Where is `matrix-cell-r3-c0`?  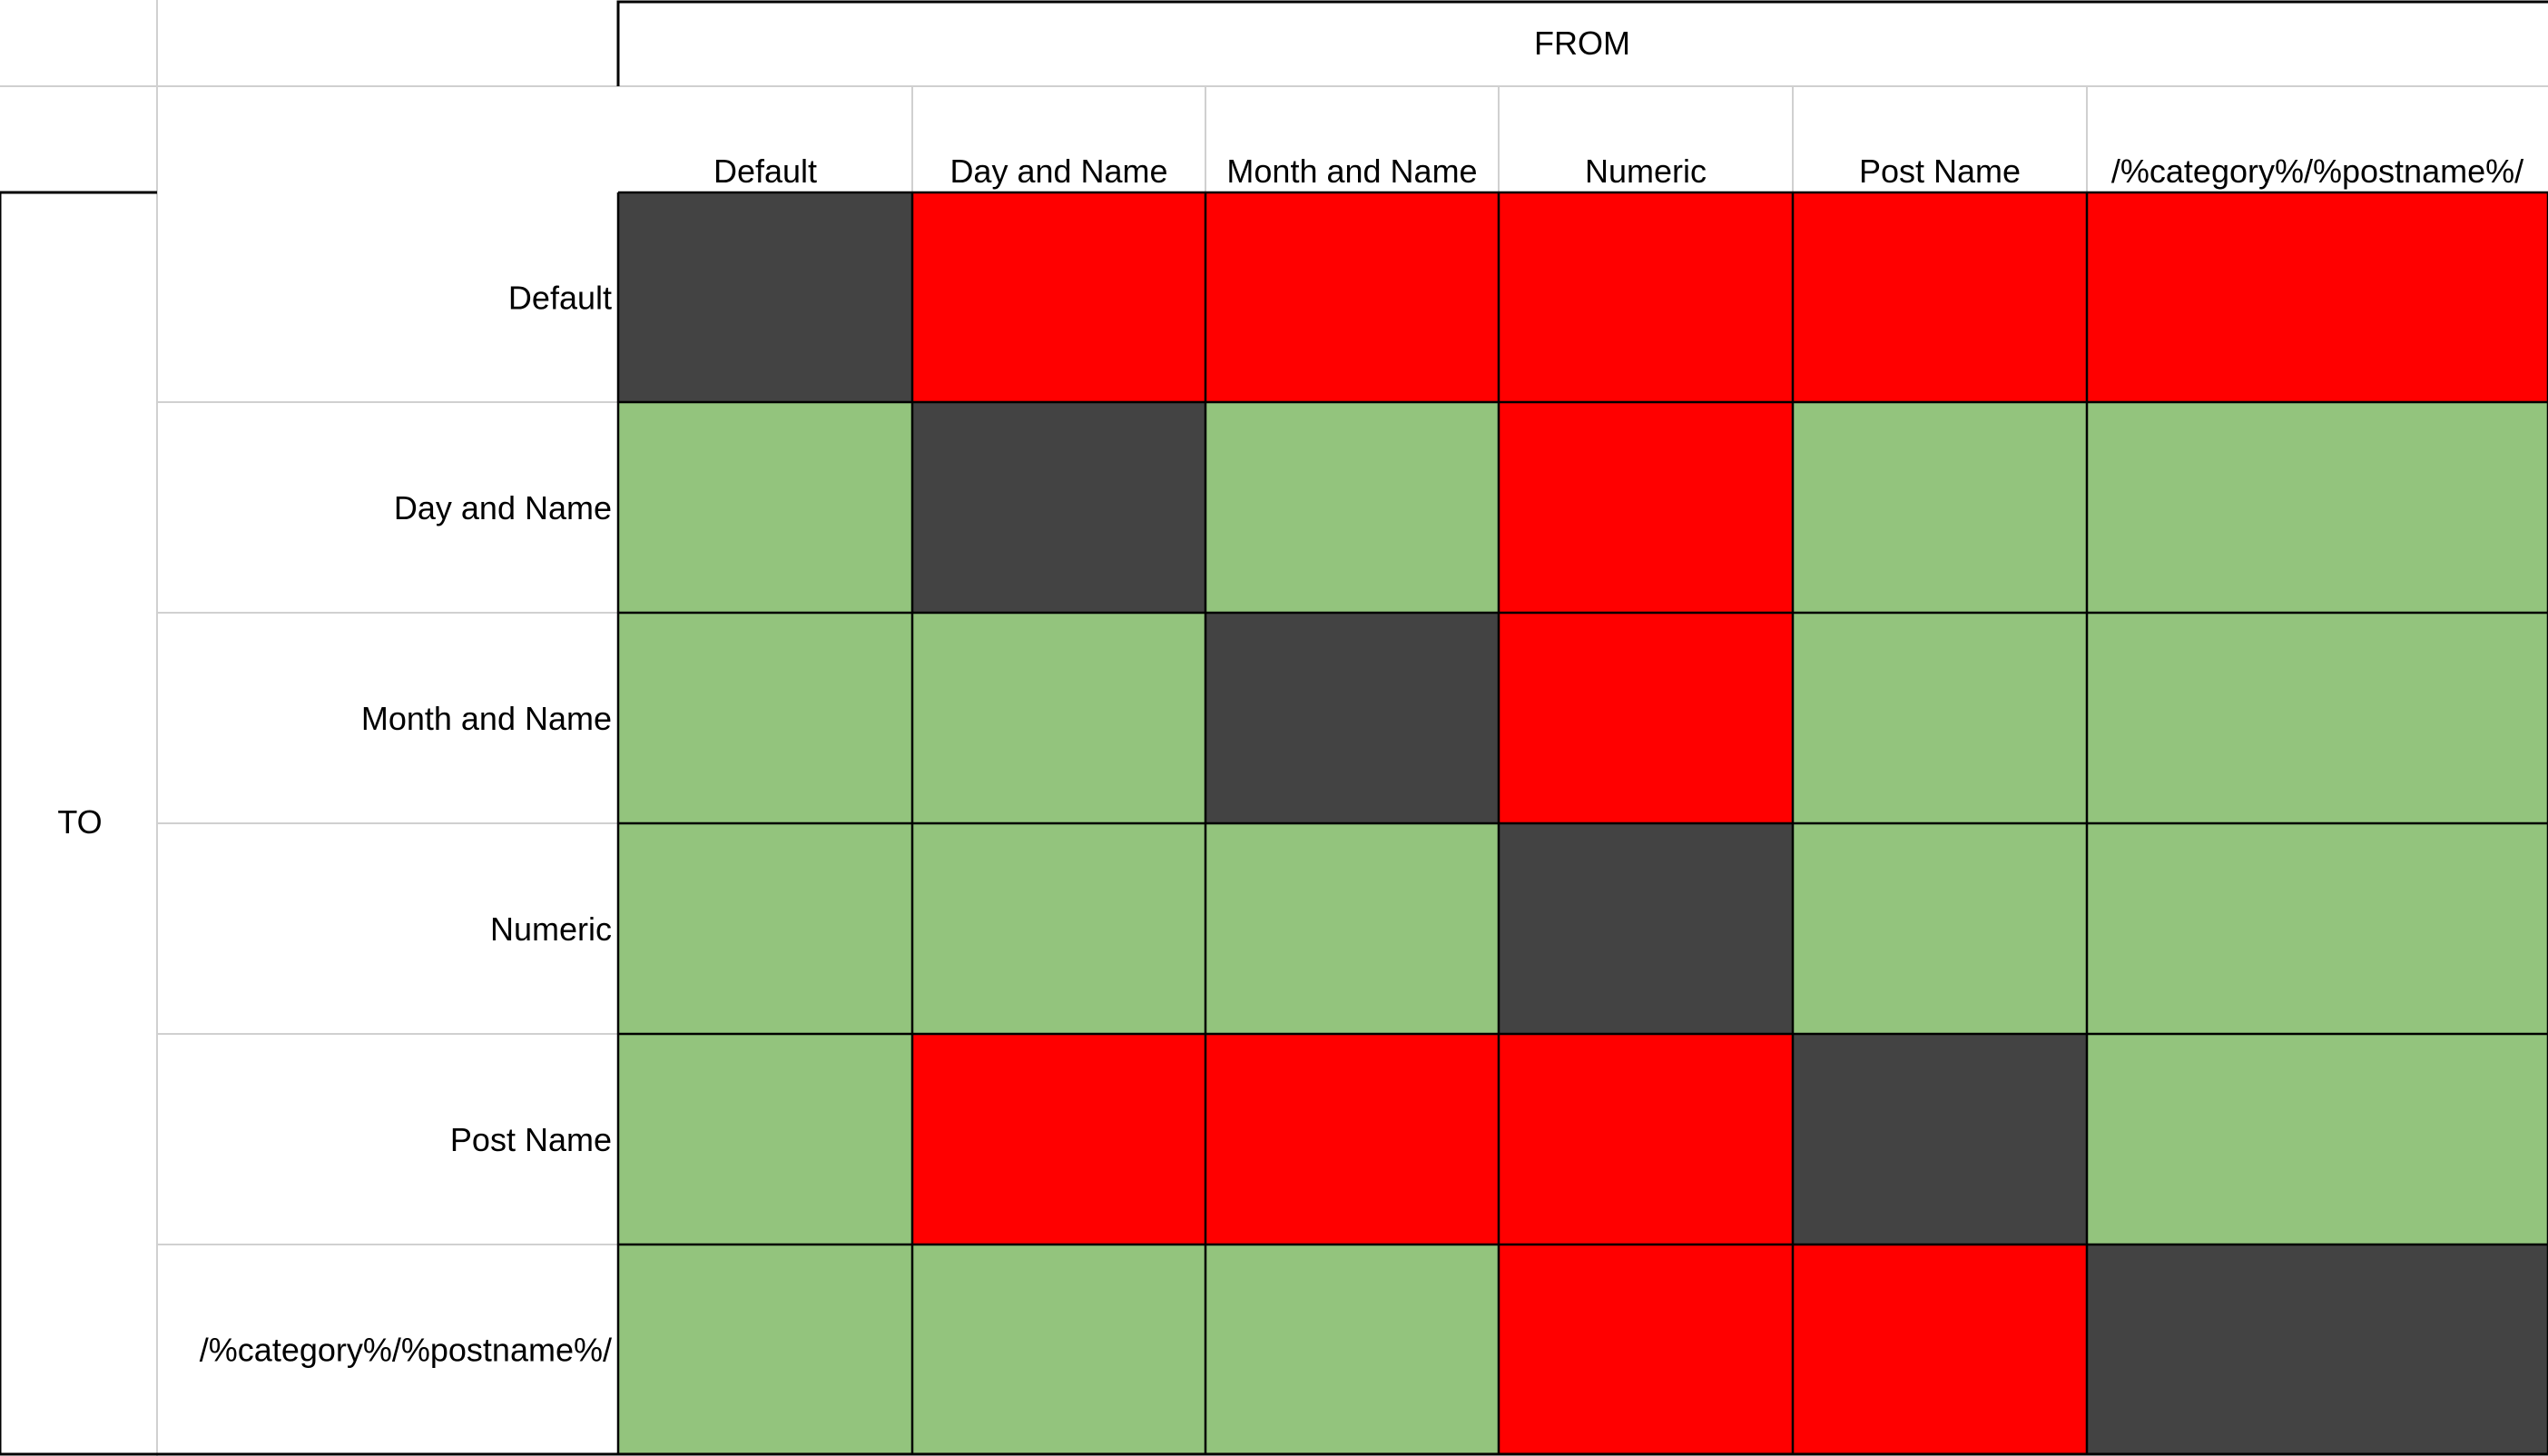
matrix-cell-r3-c0 is located at coordinates (765, 928).